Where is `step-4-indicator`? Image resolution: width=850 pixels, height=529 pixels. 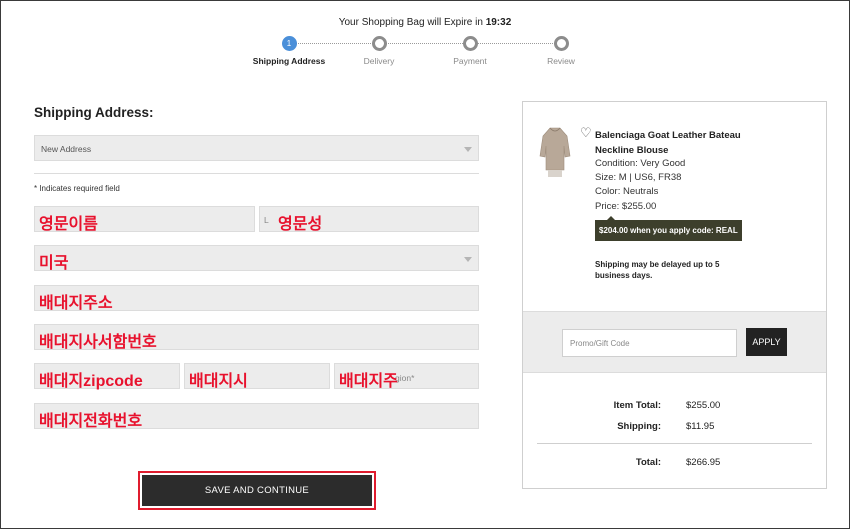 step-4-indicator is located at coordinates (561, 43).